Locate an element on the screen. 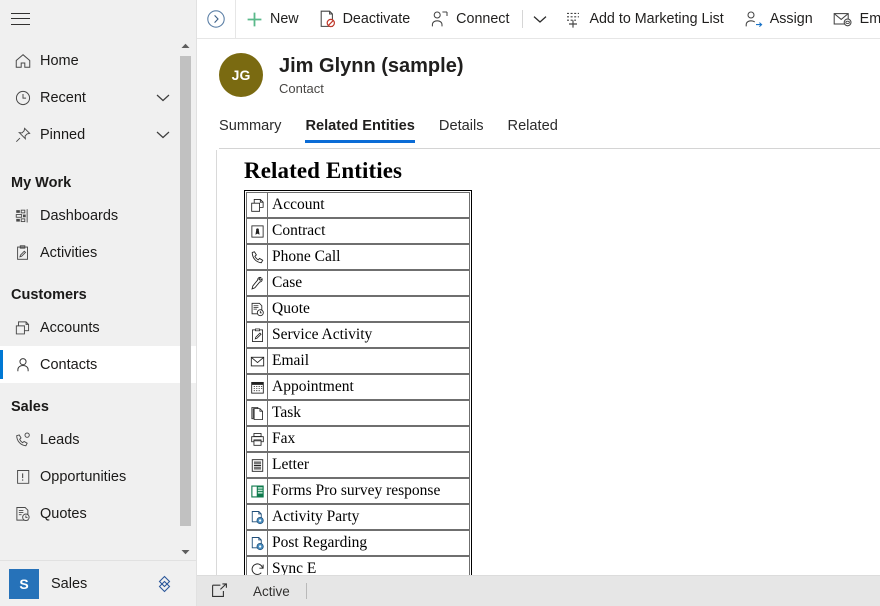 The width and height of the screenshot is (880, 606). table-row: Quote is located at coordinates (358, 309).